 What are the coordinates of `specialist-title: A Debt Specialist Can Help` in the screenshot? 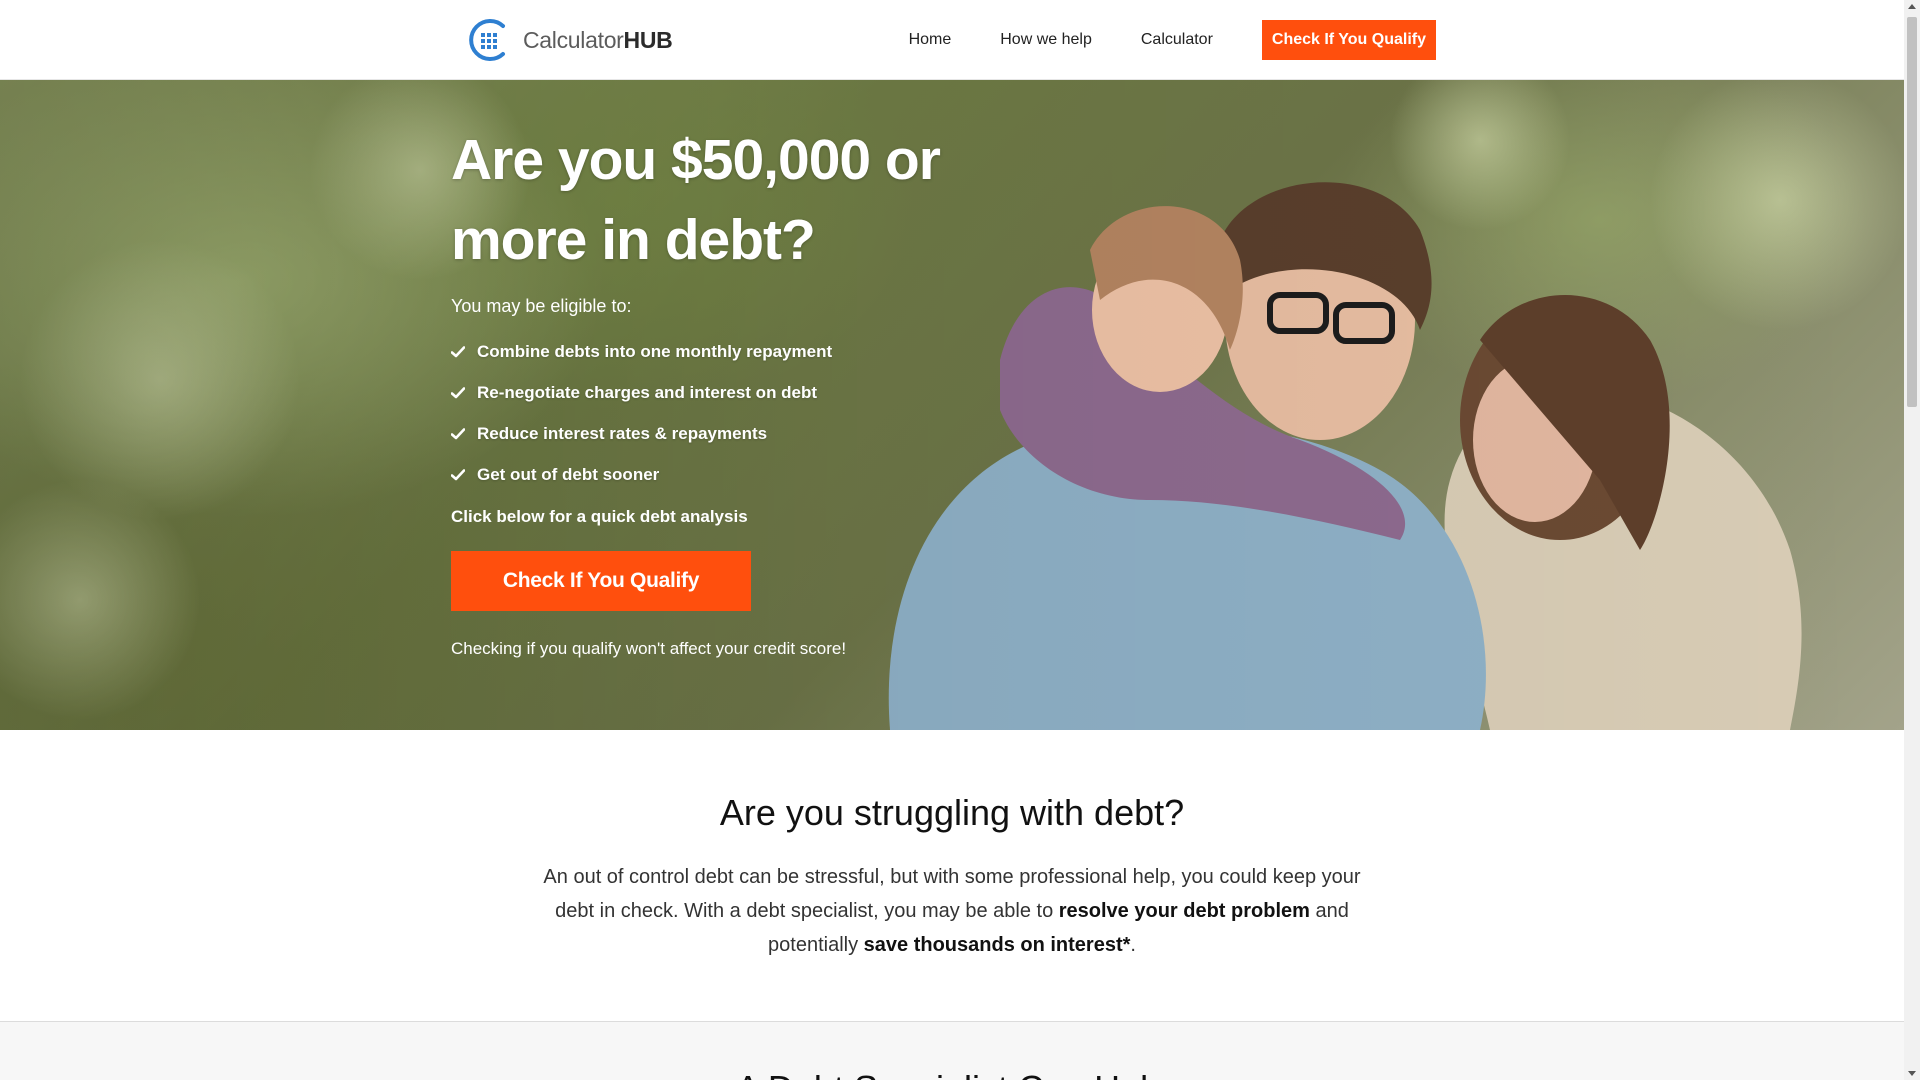 It's located at (952, 1074).